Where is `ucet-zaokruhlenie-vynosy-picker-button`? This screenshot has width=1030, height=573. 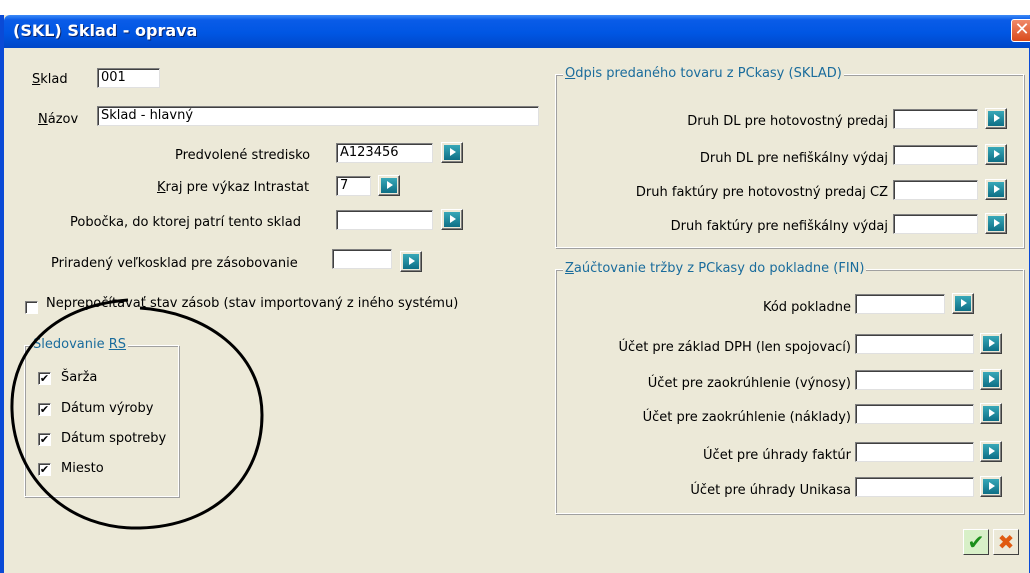 ucet-zaokruhlenie-vynosy-picker-button is located at coordinates (991, 379).